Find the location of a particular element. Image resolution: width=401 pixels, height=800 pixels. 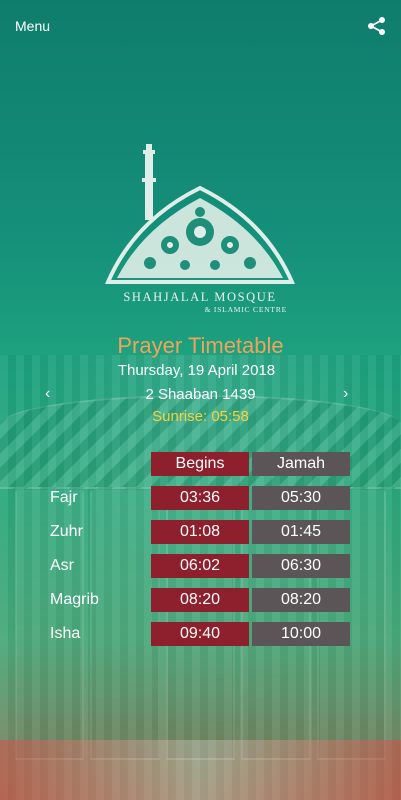

jamah-time: 05:30 is located at coordinates (301, 498).